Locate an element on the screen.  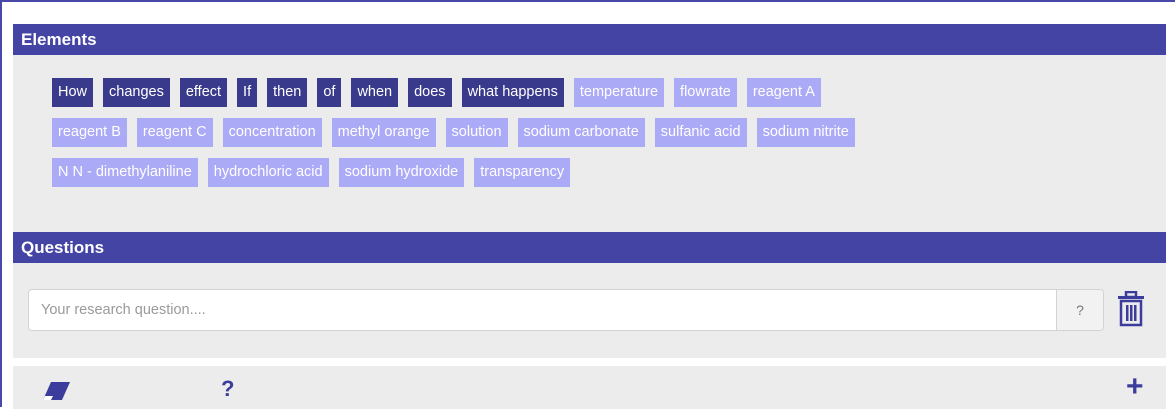
eraser-icon is located at coordinates (57, 391).